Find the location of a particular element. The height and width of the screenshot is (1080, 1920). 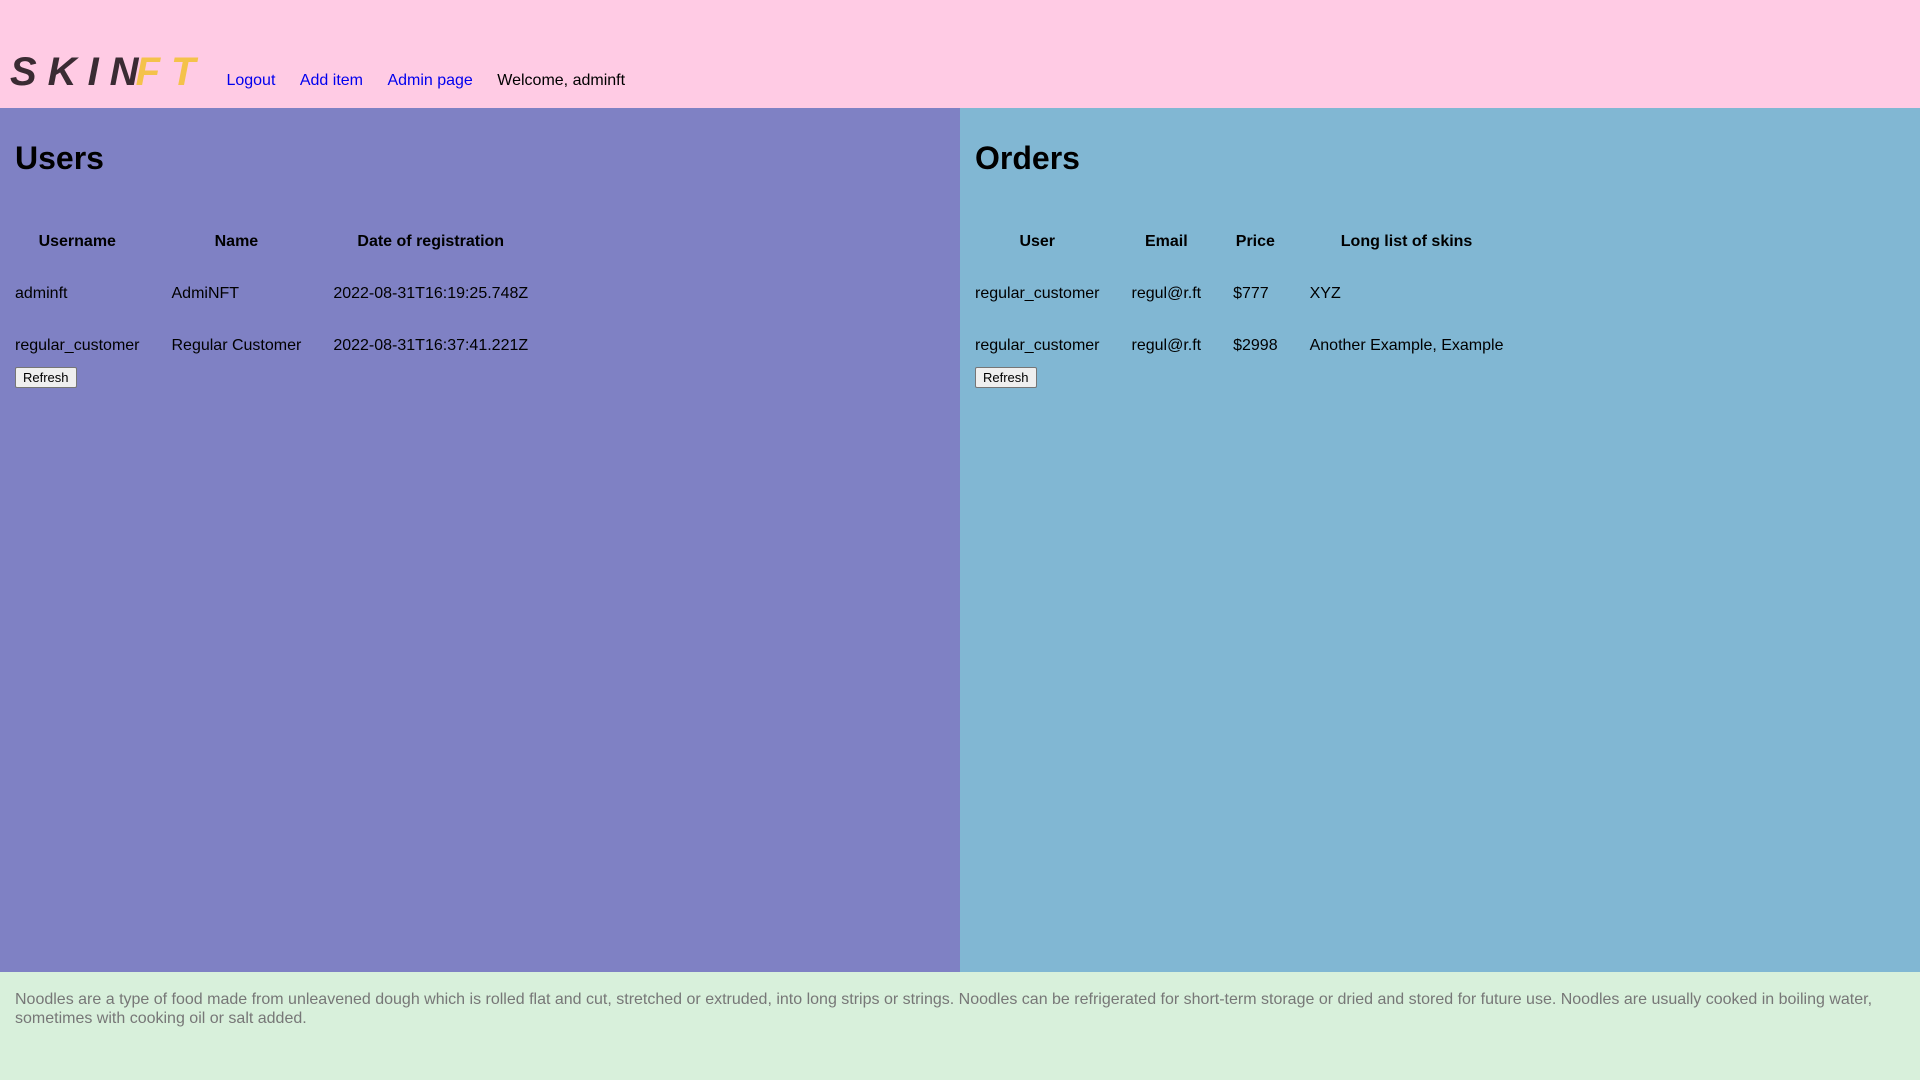

orders-col-email: Email is located at coordinates (1166, 241).